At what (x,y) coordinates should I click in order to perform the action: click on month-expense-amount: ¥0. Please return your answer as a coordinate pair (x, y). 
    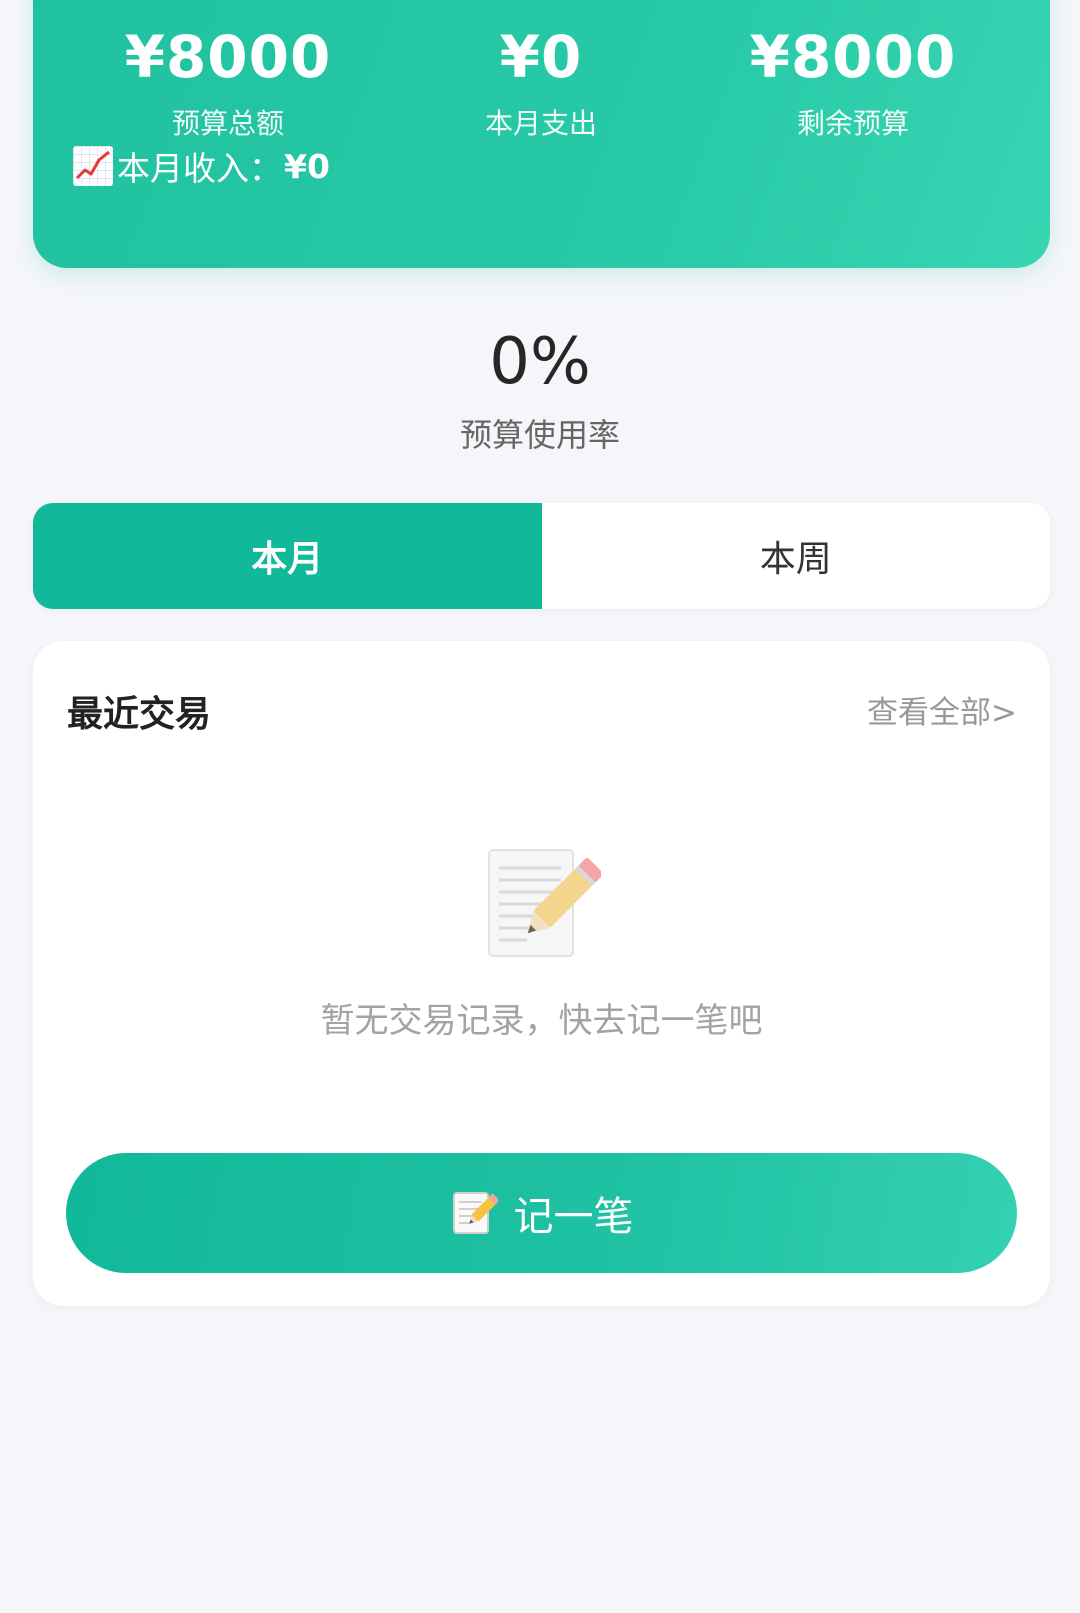
    Looking at the image, I should click on (541, 57).